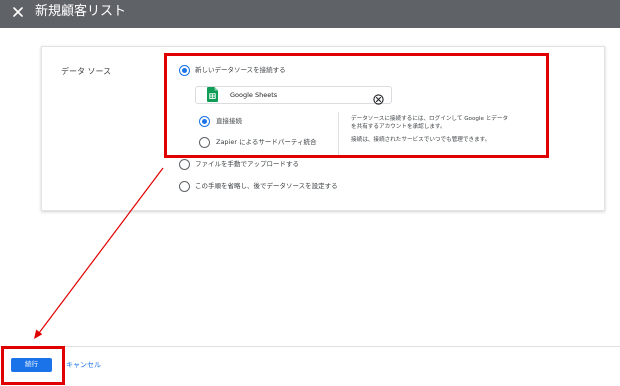  What do you see at coordinates (86, 71) in the screenshot?
I see `data-source-label: データ ソース` at bounding box center [86, 71].